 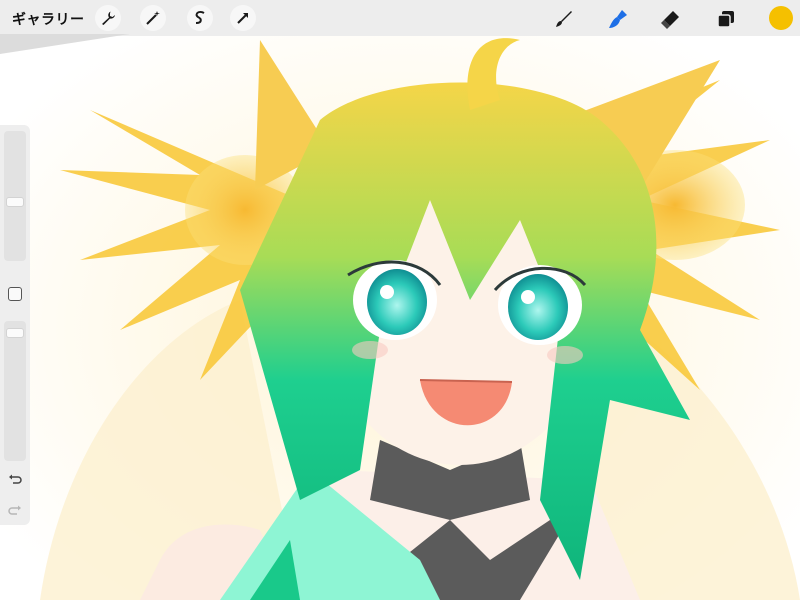 What do you see at coordinates (15, 202) in the screenshot?
I see `brush-size-thumb` at bounding box center [15, 202].